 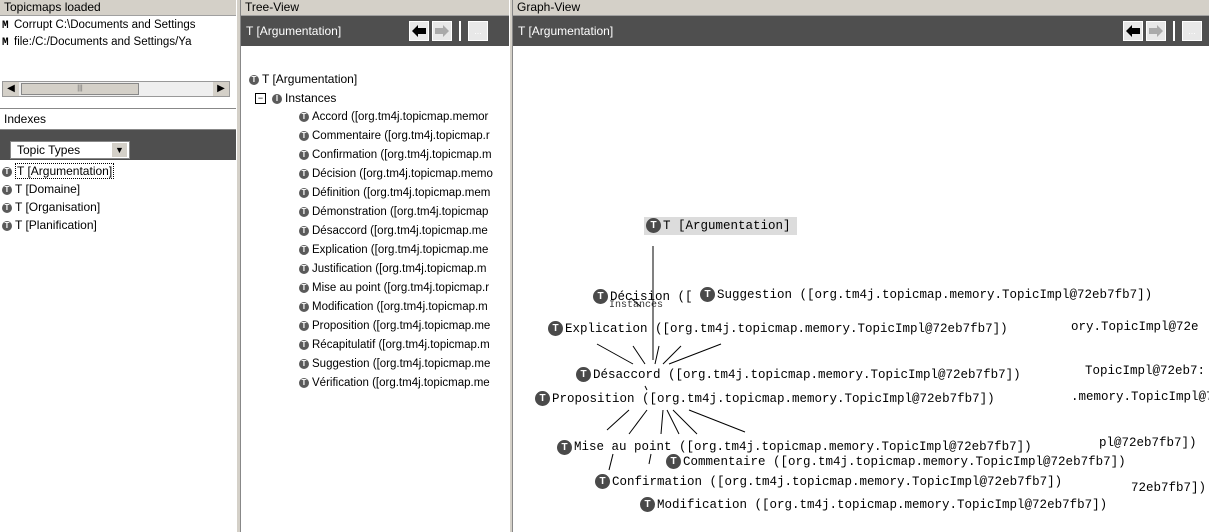 What do you see at coordinates (105, 25) in the screenshot?
I see `topicmap-item-label: Corrupt C:\Documents and Settings` at bounding box center [105, 25].